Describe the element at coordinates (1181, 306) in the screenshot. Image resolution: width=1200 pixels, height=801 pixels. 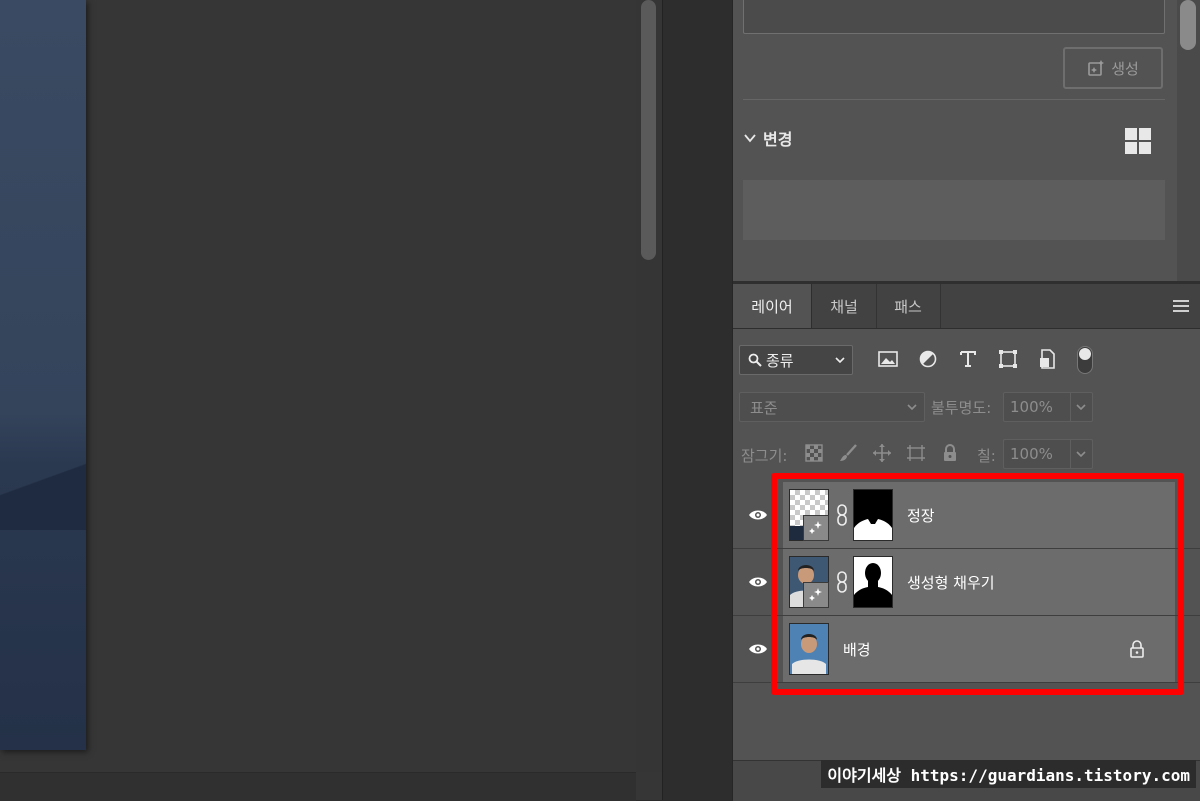
I see `panel-menu-icon` at that location.